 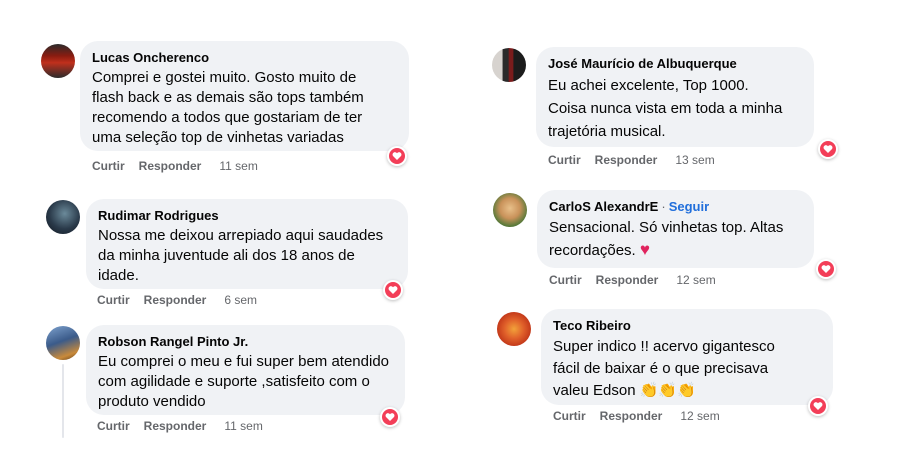 I want to click on comment-line: Comprei e gostei muito. Gosto muito de, so click(x=224, y=77).